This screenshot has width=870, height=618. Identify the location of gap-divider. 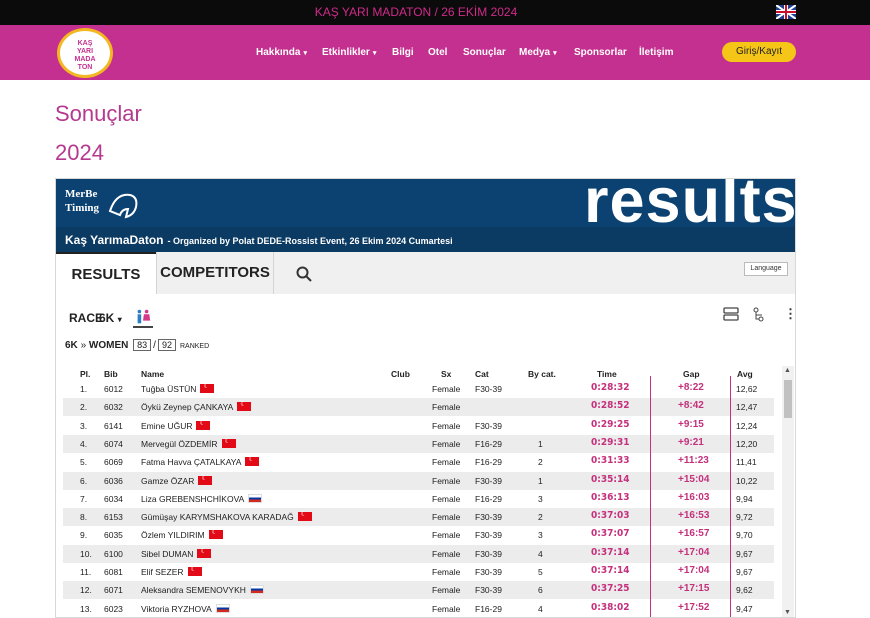
(730, 496).